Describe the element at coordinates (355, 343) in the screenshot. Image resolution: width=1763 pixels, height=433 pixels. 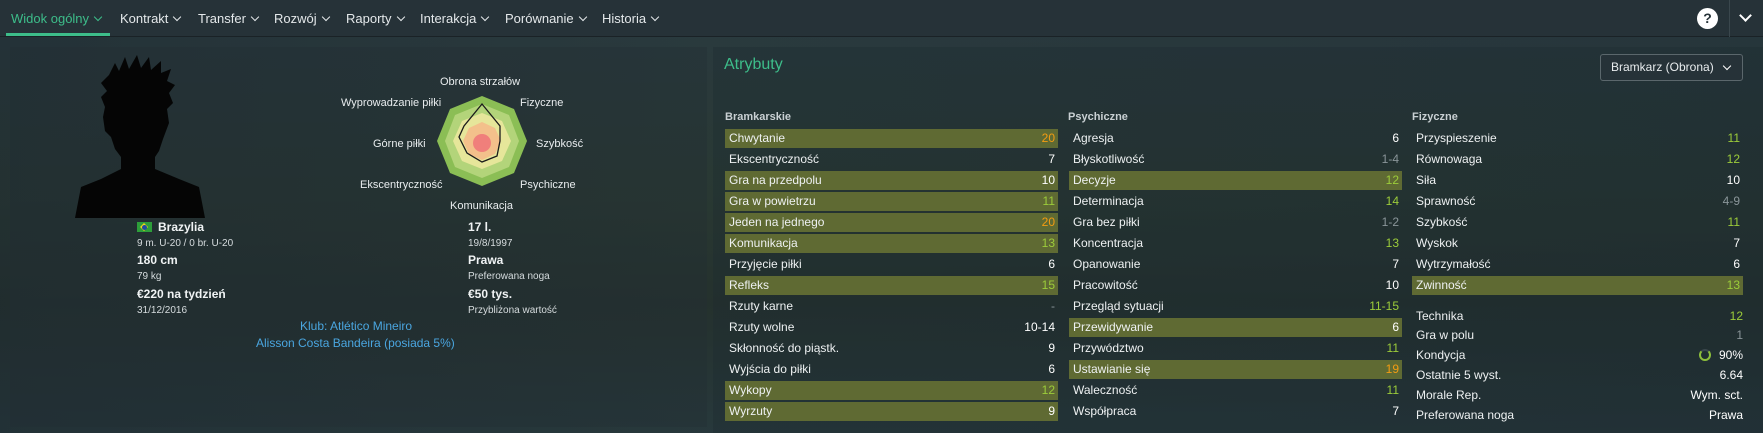
I see `owner-link: Alisson Costa Bandeira (posiada 5%)` at that location.